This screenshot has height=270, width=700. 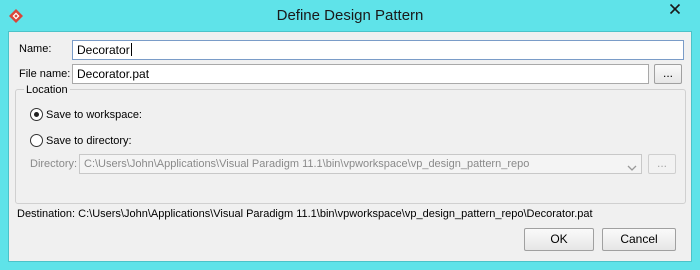 What do you see at coordinates (54, 164) in the screenshot?
I see `directory-label: Directory:` at bounding box center [54, 164].